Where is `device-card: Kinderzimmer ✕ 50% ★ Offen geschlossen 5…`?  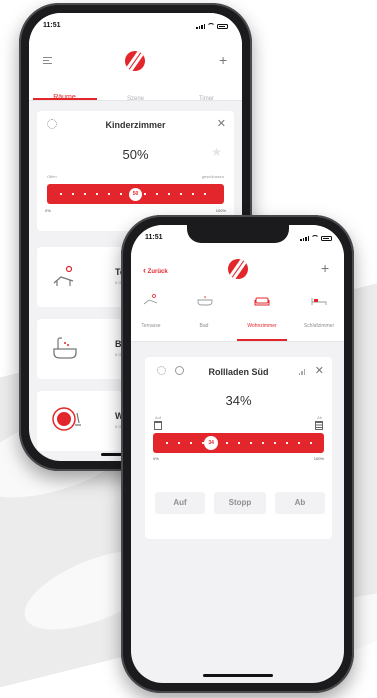
device-card: Kinderzimmer ✕ 50% ★ Offen geschlossen 5… is located at coordinates (135, 171).